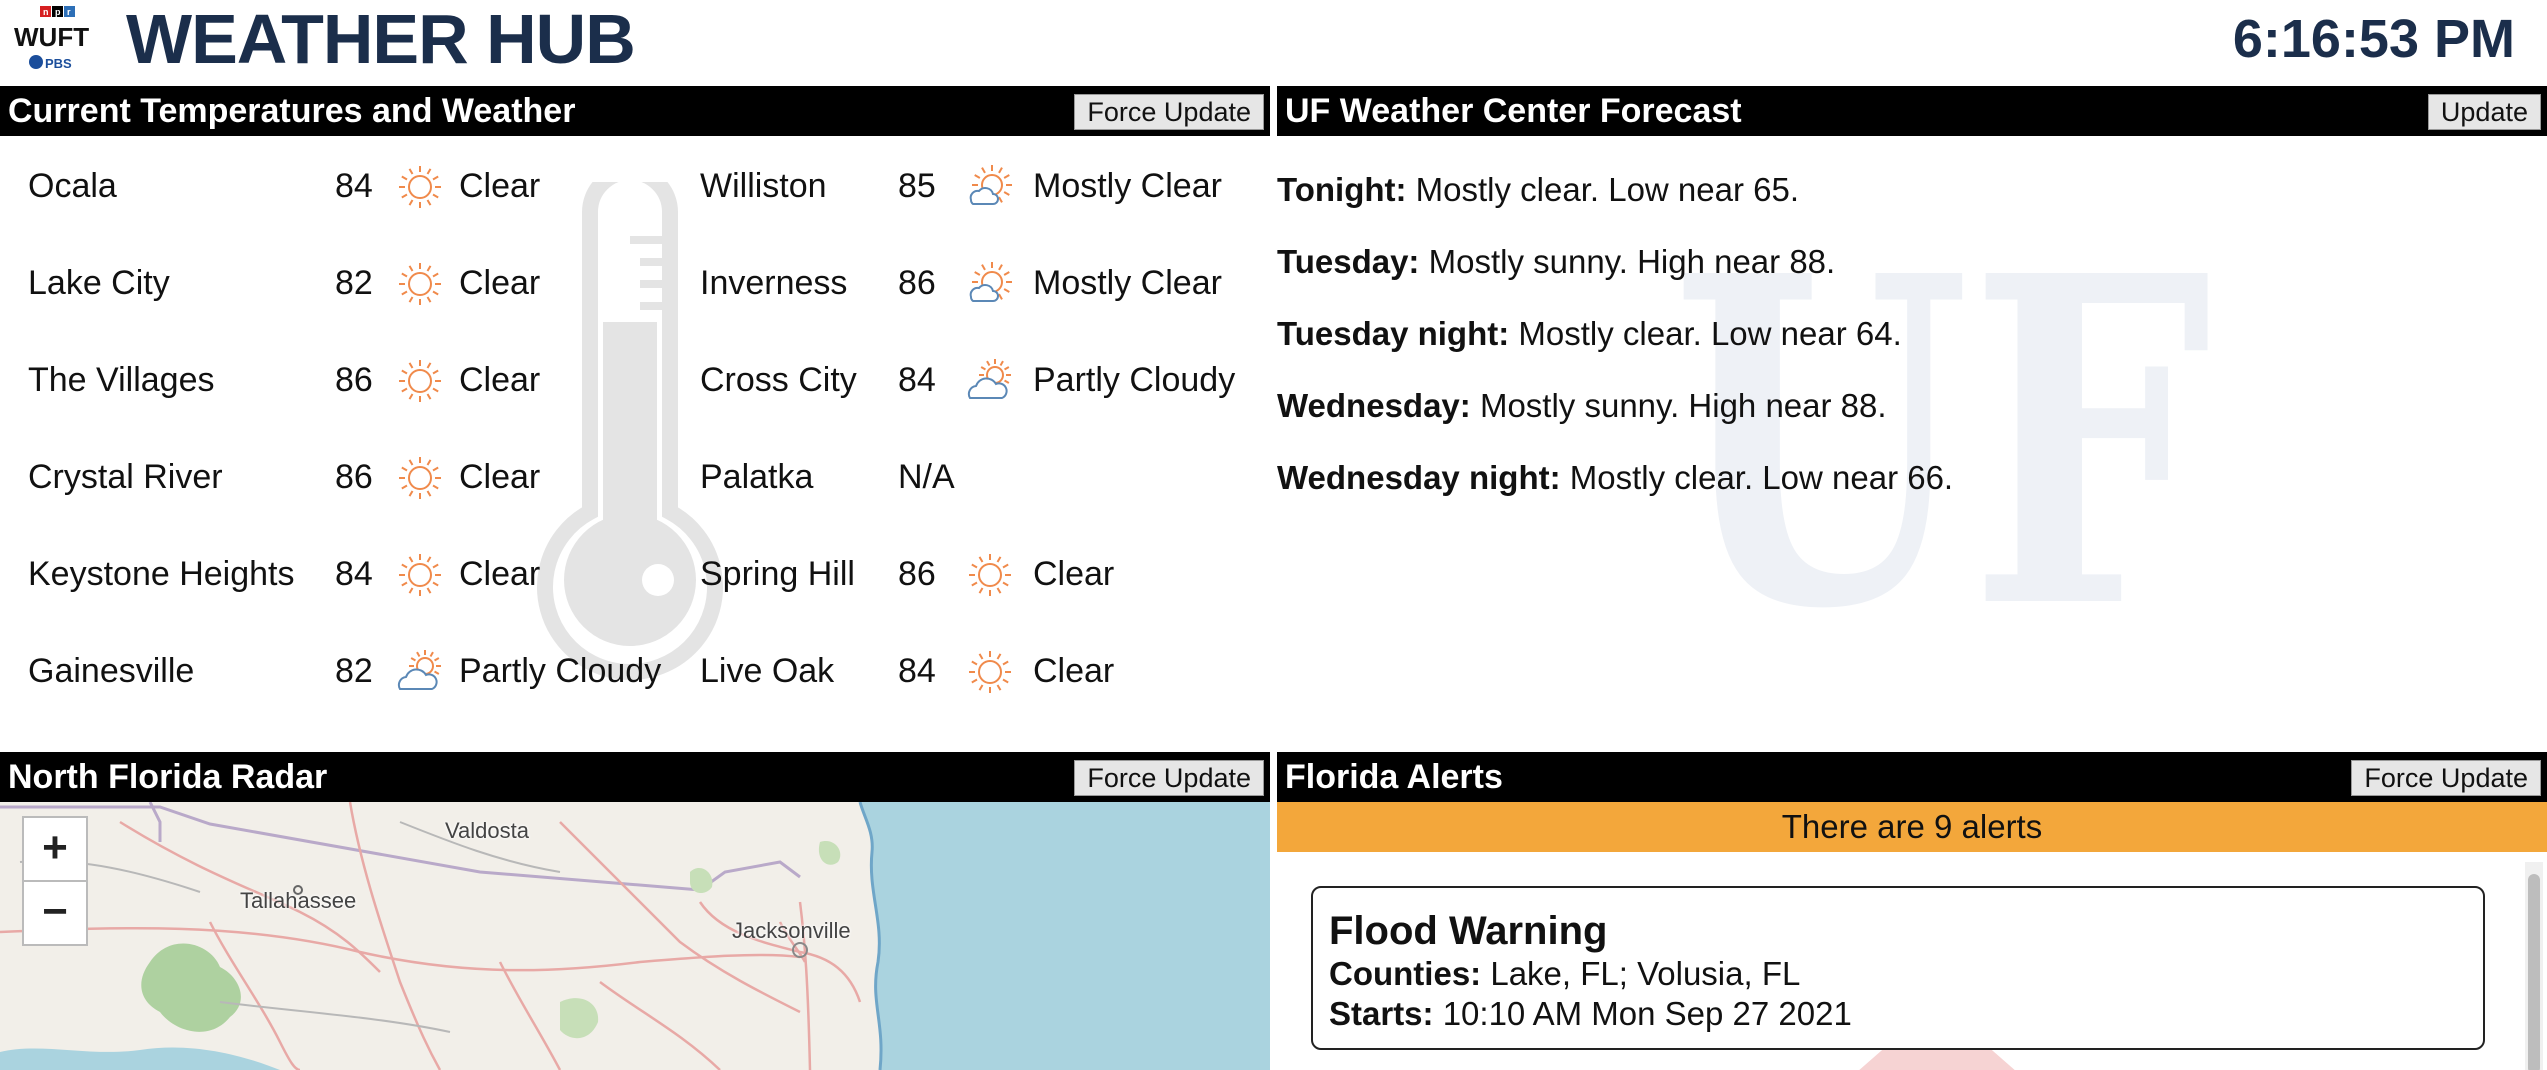 Image resolution: width=2547 pixels, height=1070 pixels. I want to click on forecast-period: Tonight: Mostly clear. Low near 65., so click(1538, 190).